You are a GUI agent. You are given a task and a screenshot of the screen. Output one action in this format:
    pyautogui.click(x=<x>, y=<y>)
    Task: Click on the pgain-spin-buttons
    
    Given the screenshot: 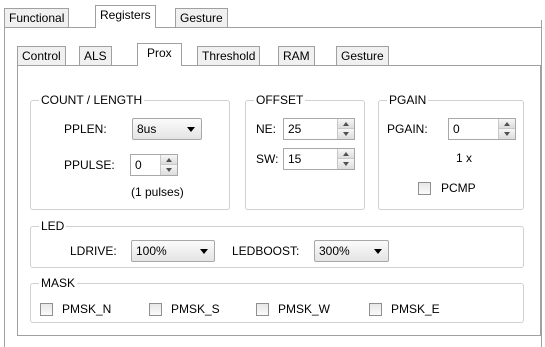 What is the action you would take?
    pyautogui.click(x=506, y=129)
    